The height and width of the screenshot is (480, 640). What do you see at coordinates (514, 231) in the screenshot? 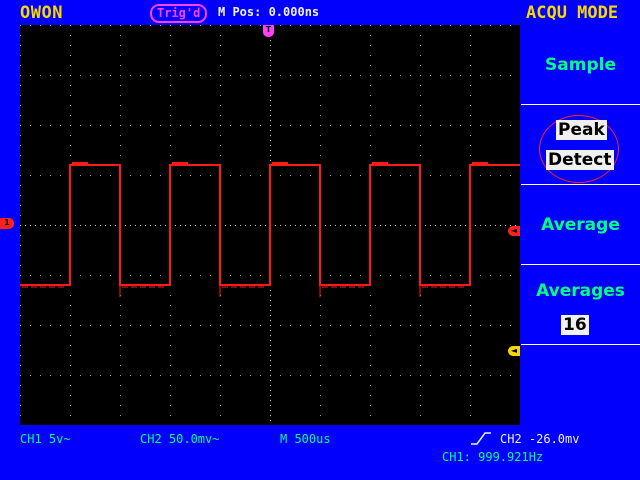
I see `trigger-level-marker-icon: ◄` at bounding box center [514, 231].